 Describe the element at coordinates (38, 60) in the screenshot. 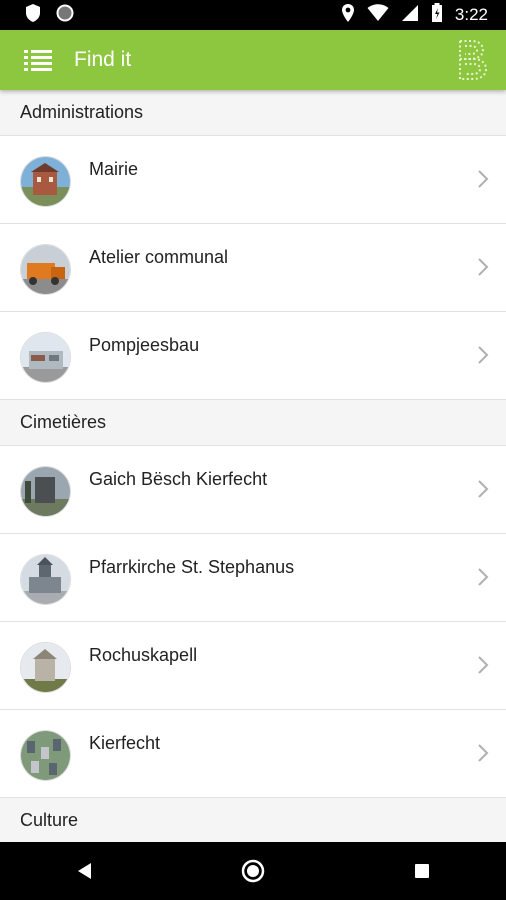

I see `list-menu-icon` at that location.